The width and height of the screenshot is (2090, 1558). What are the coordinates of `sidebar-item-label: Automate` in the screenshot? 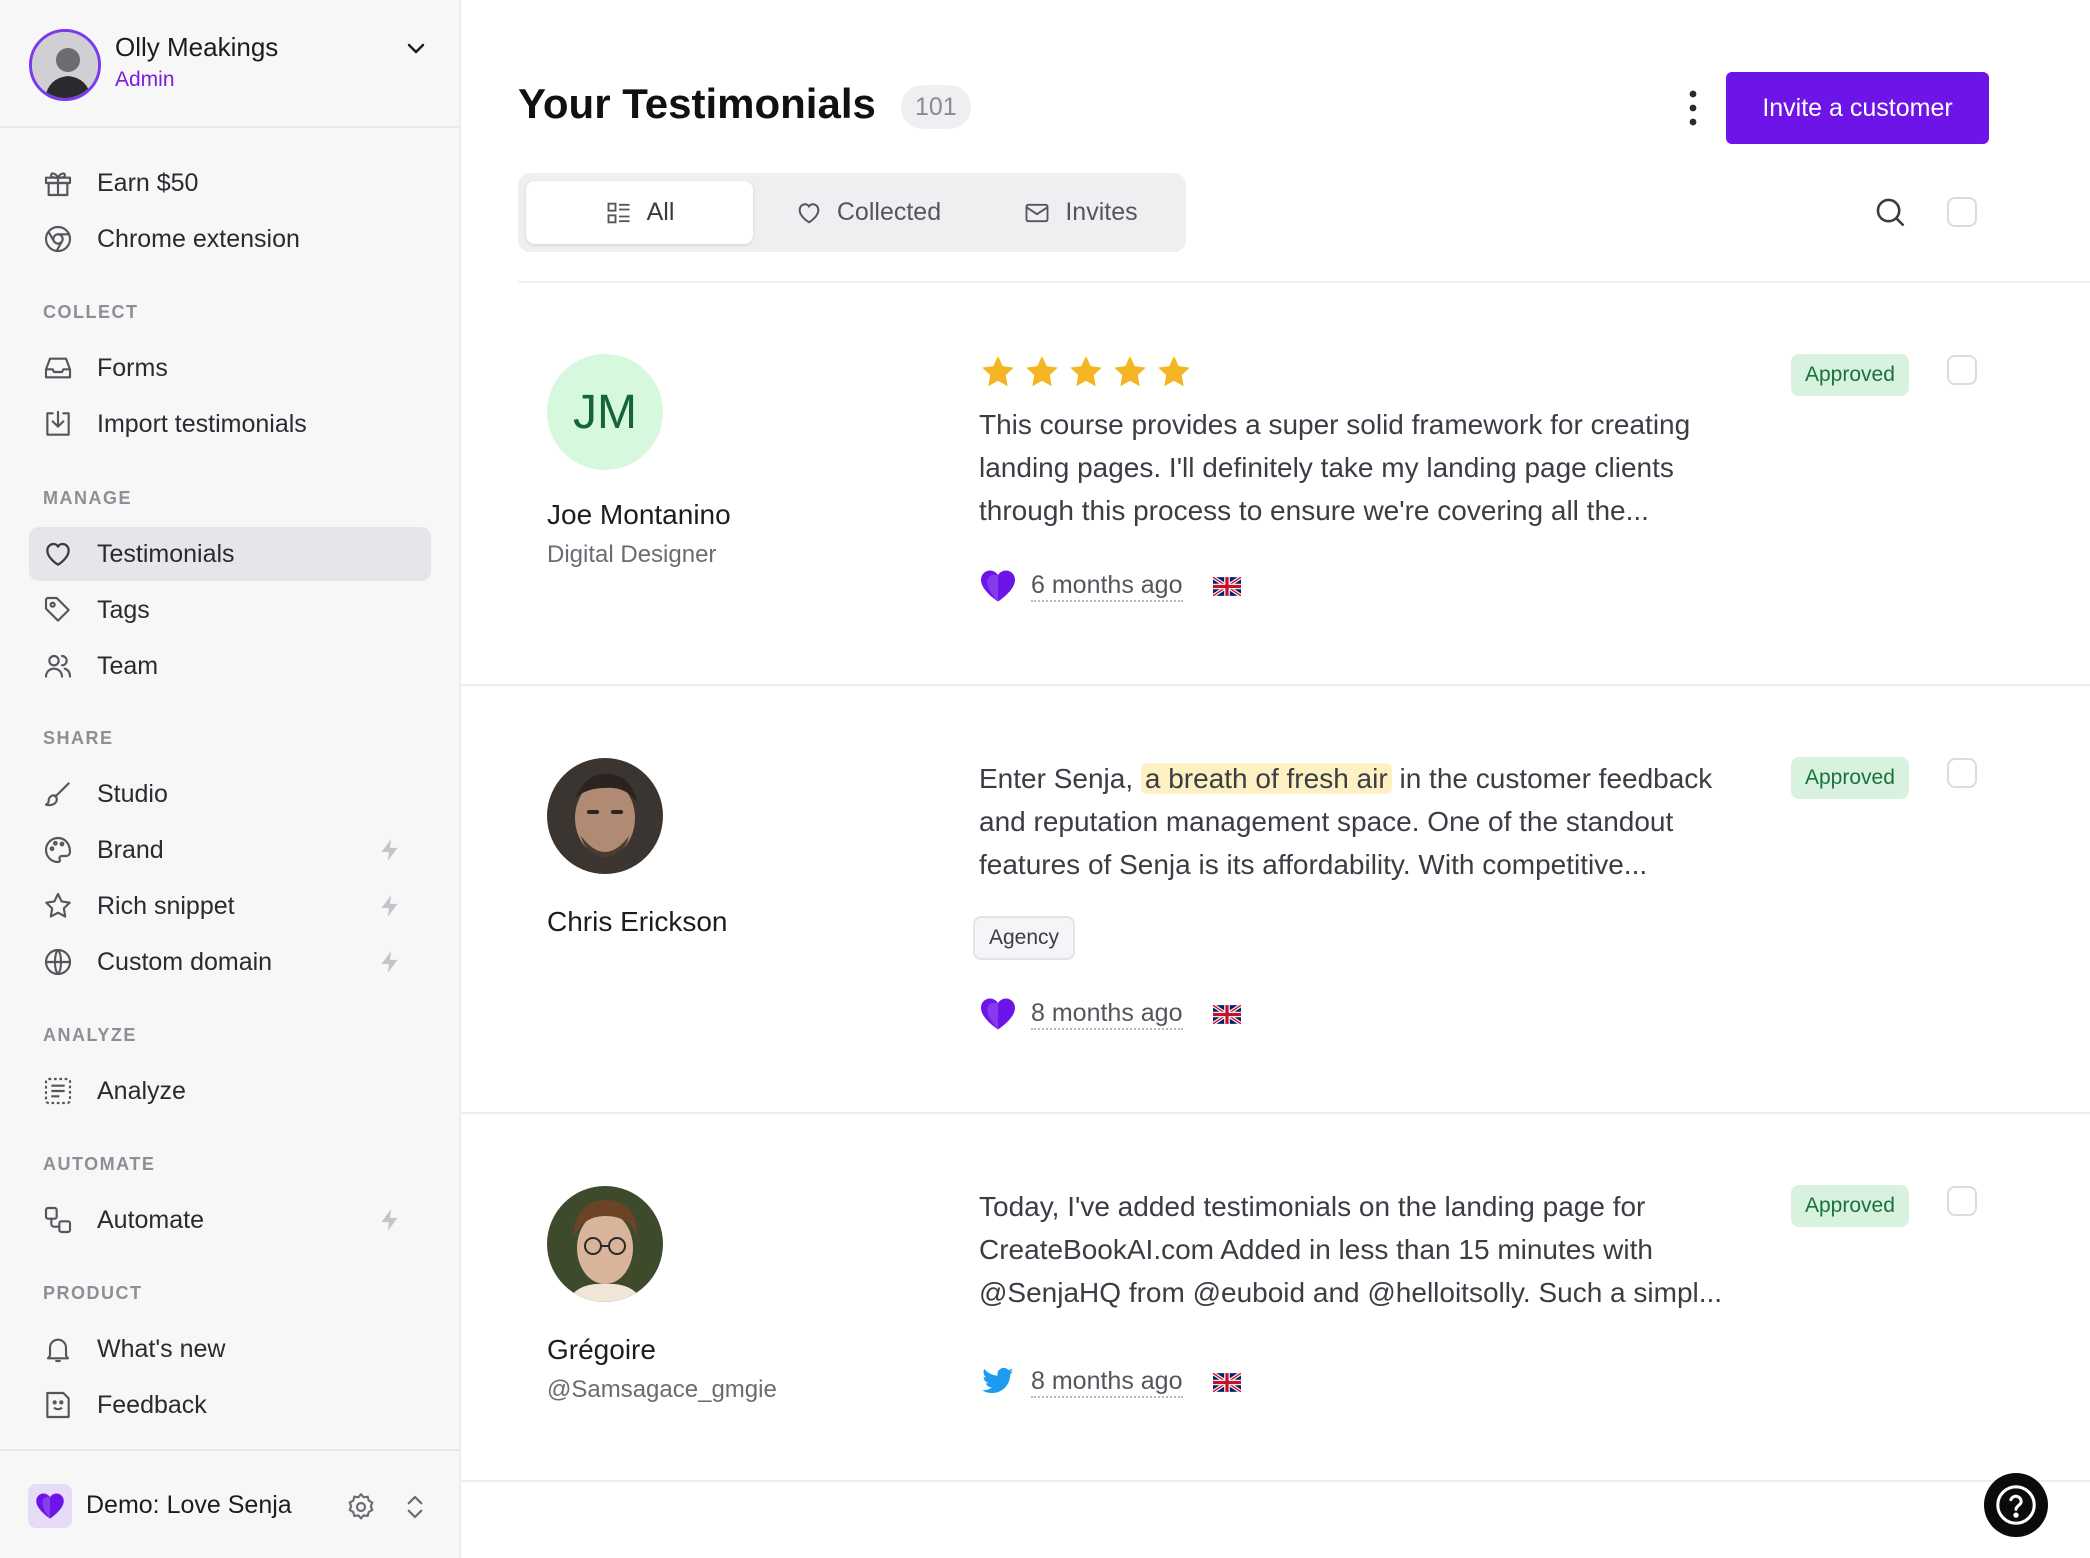 It's located at (151, 1219).